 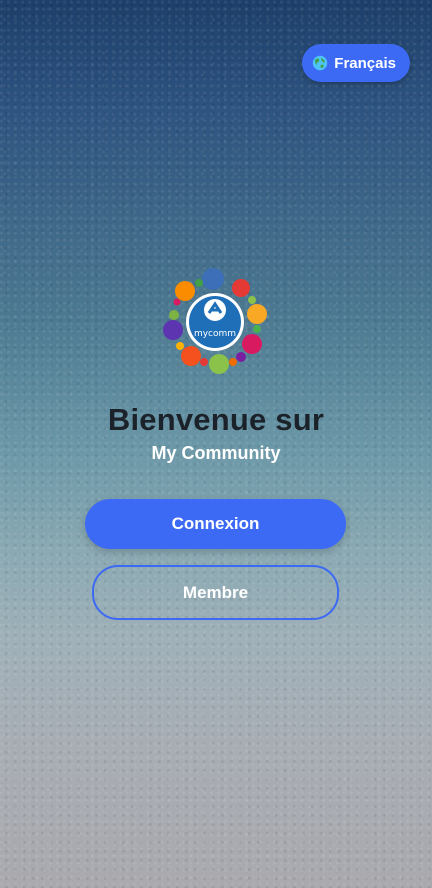 I want to click on member-button: Membre, so click(x=215, y=592).